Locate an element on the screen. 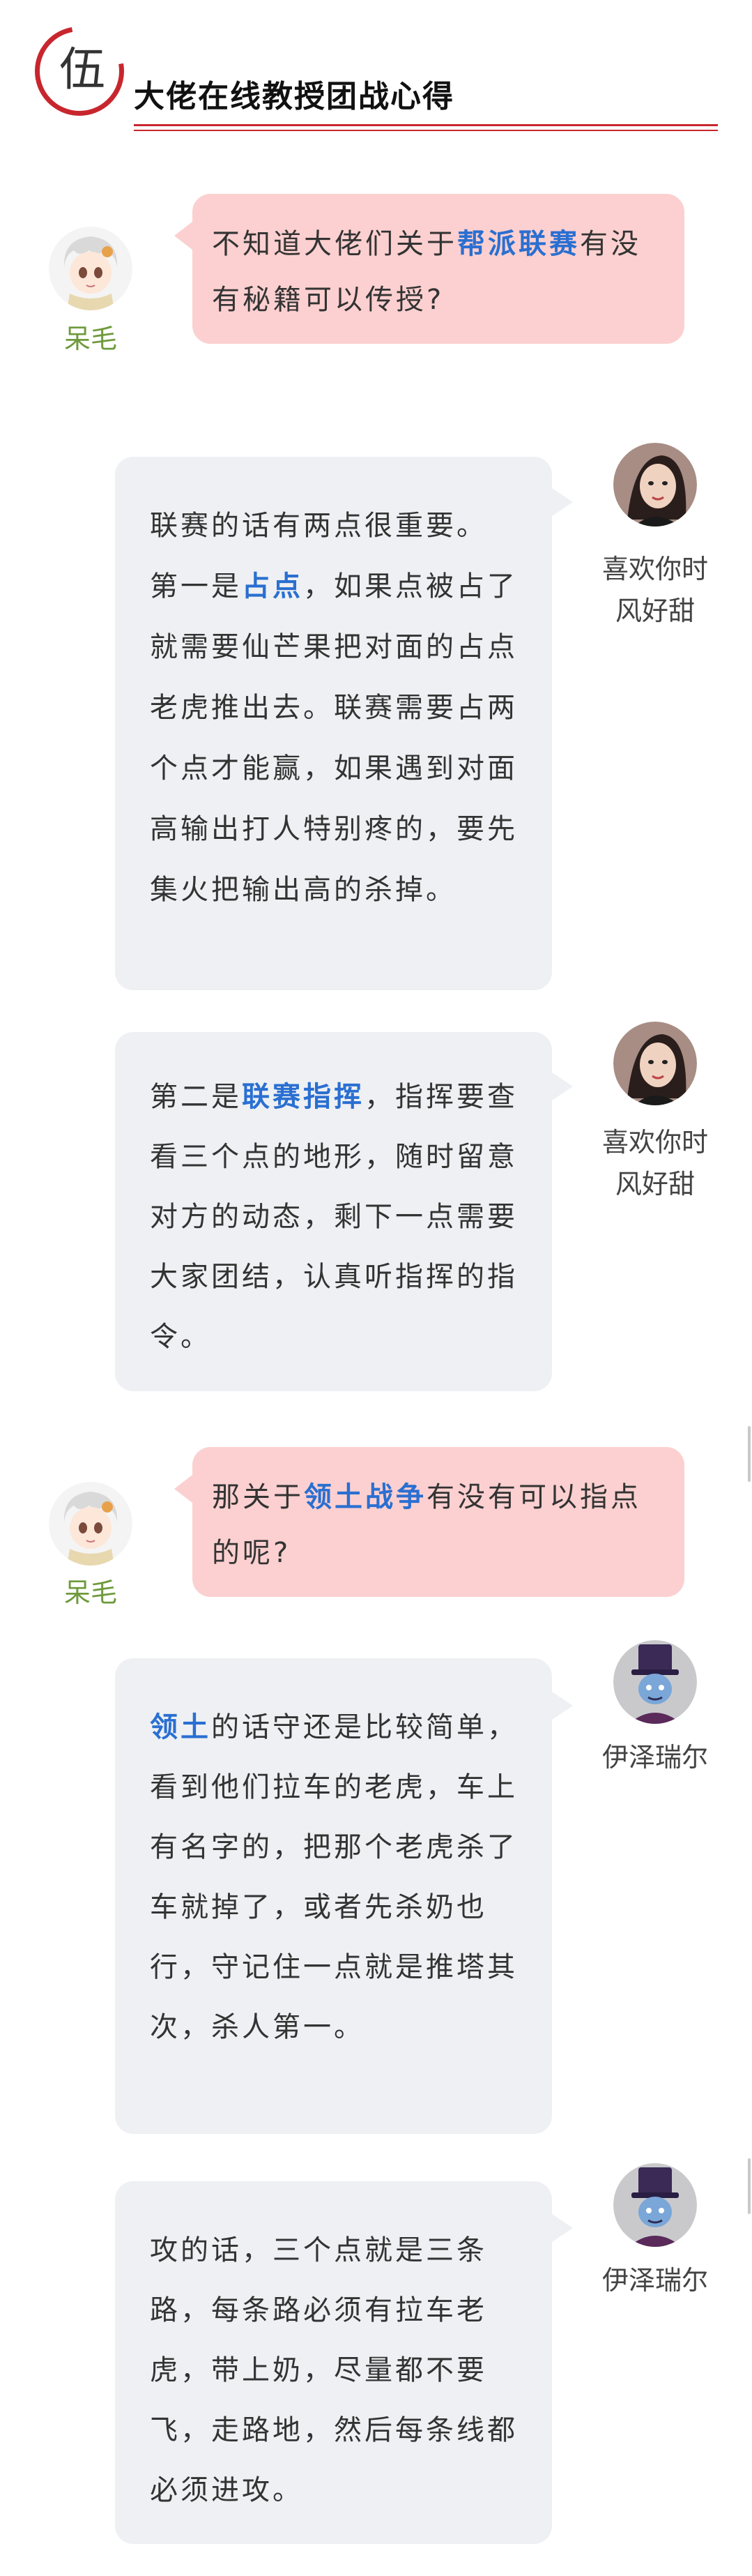 The image size is (752, 2576). message-bubble: 那关于领土战争有没有可以指点的呢? is located at coordinates (438, 1522).